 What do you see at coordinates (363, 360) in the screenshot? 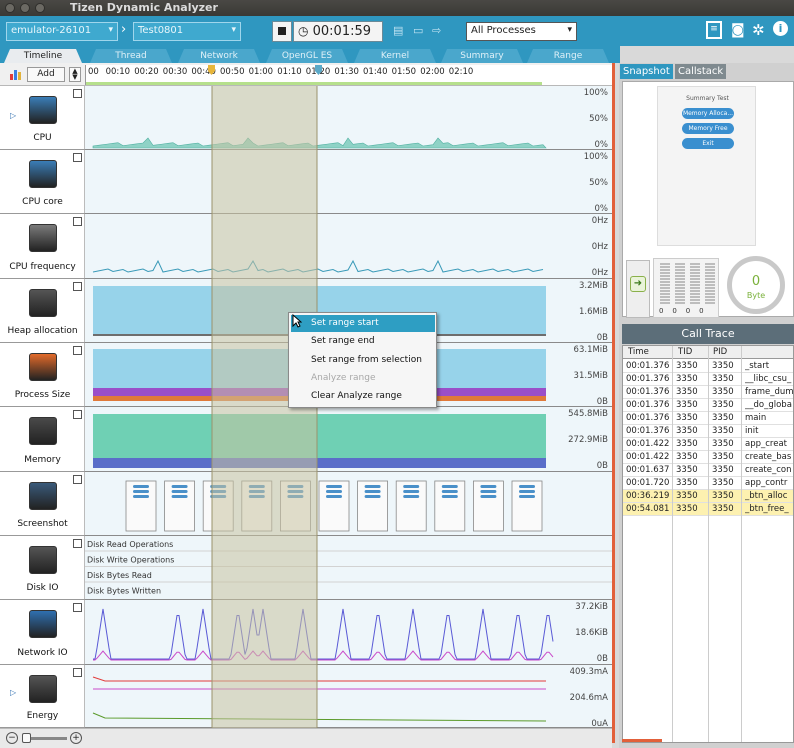
I see `menu-item-set-range-from-selection: Set range from selection` at bounding box center [363, 360].